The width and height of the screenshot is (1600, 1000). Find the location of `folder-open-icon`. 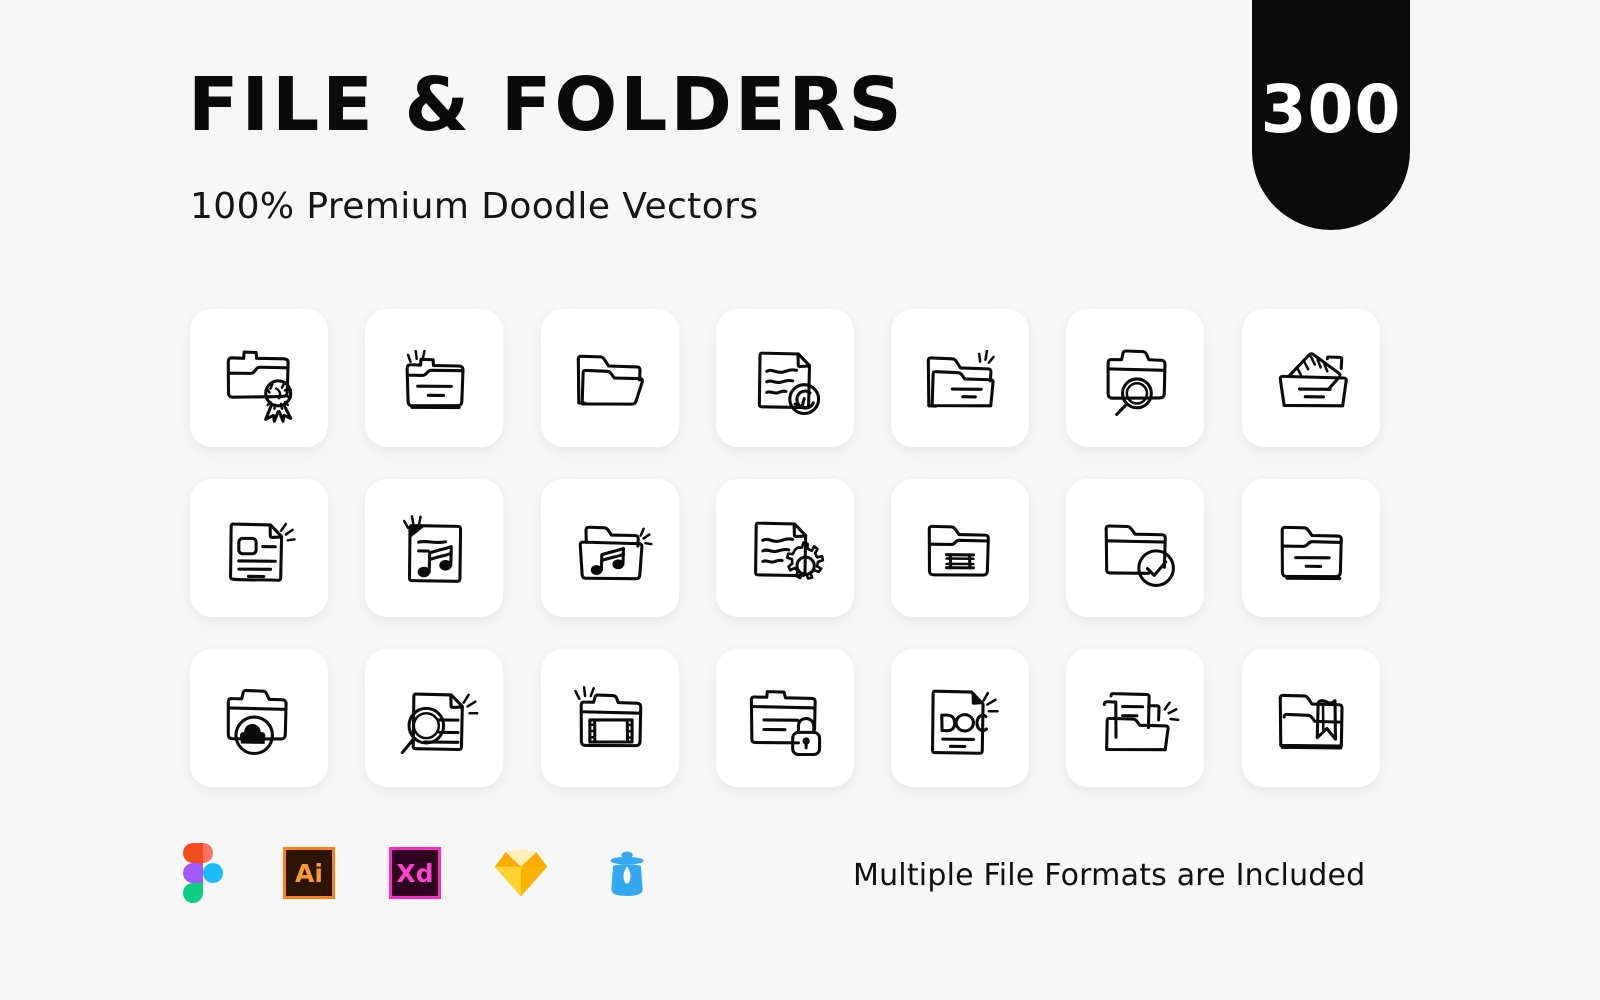

folder-open-icon is located at coordinates (610, 380).